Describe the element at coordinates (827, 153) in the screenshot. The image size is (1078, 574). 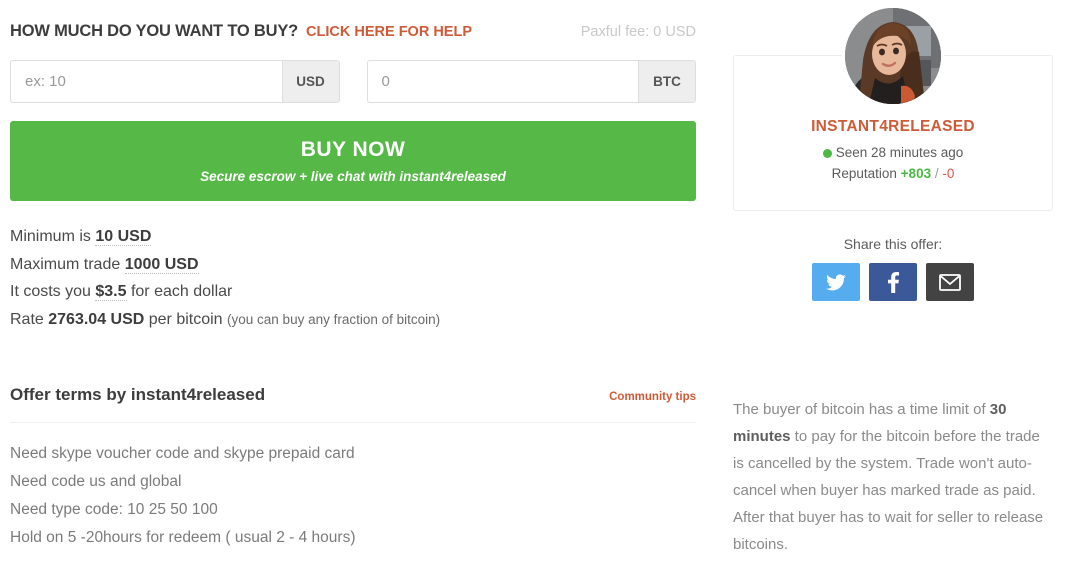
I see `online-status-icon` at that location.